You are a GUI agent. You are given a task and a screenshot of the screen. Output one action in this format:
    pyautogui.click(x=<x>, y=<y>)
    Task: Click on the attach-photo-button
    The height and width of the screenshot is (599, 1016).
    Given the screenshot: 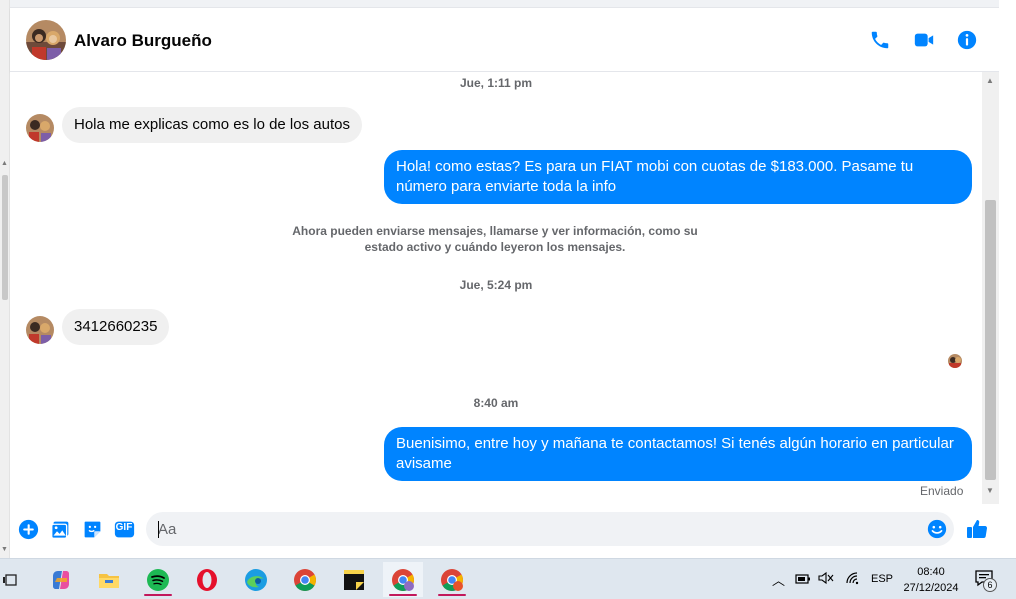 What is the action you would take?
    pyautogui.click(x=60, y=529)
    